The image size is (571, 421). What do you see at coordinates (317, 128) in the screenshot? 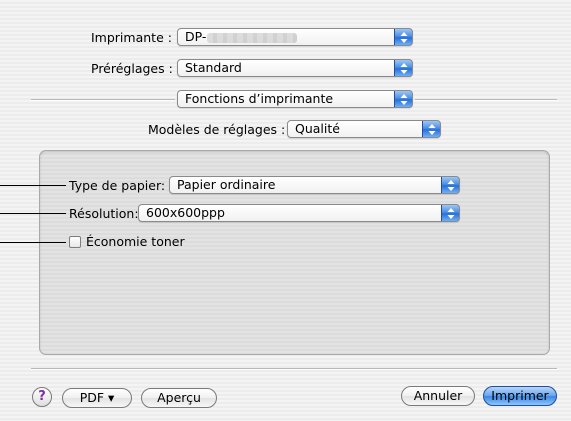
I see `settings-model-value: Qualité` at bounding box center [317, 128].